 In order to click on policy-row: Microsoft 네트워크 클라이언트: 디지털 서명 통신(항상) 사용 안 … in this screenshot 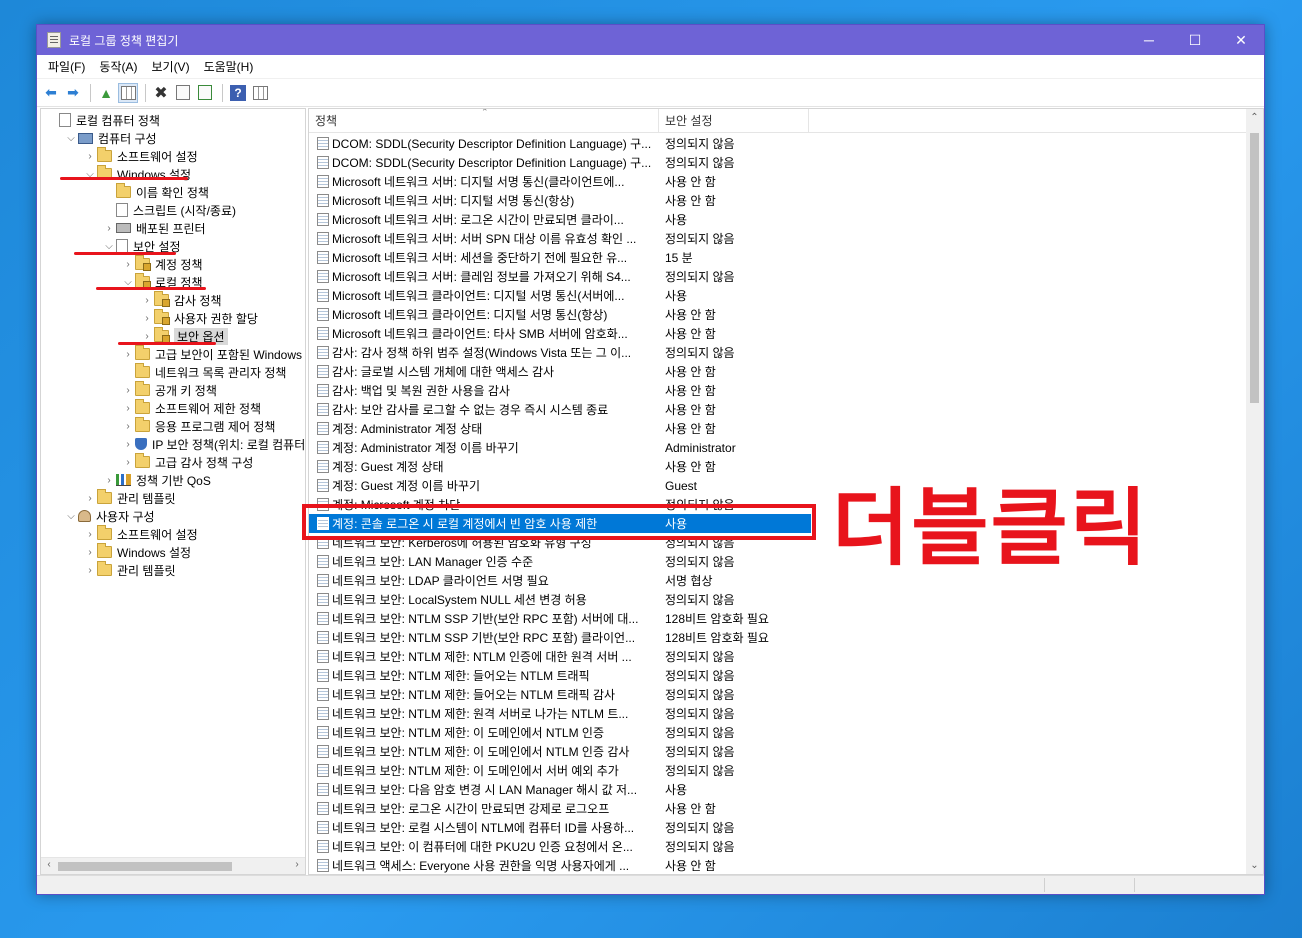, I will do `click(558, 314)`.